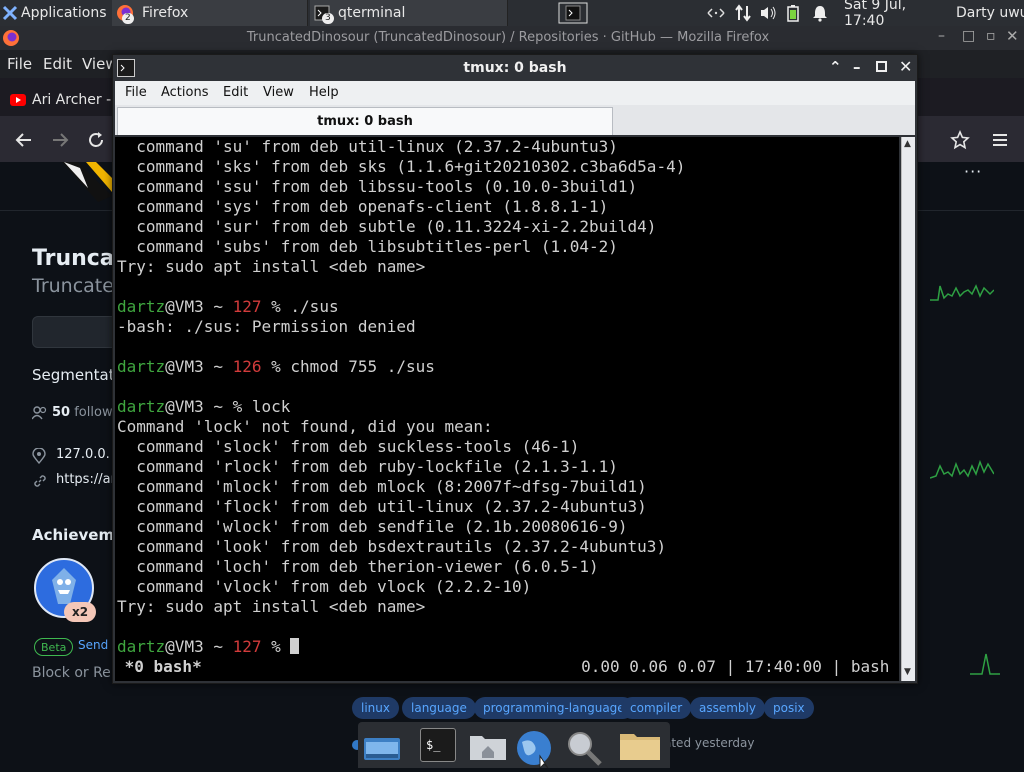 The width and height of the screenshot is (1024, 772). Describe the element at coordinates (990, 13) in the screenshot. I see `user-menu: Darty uwu` at that location.